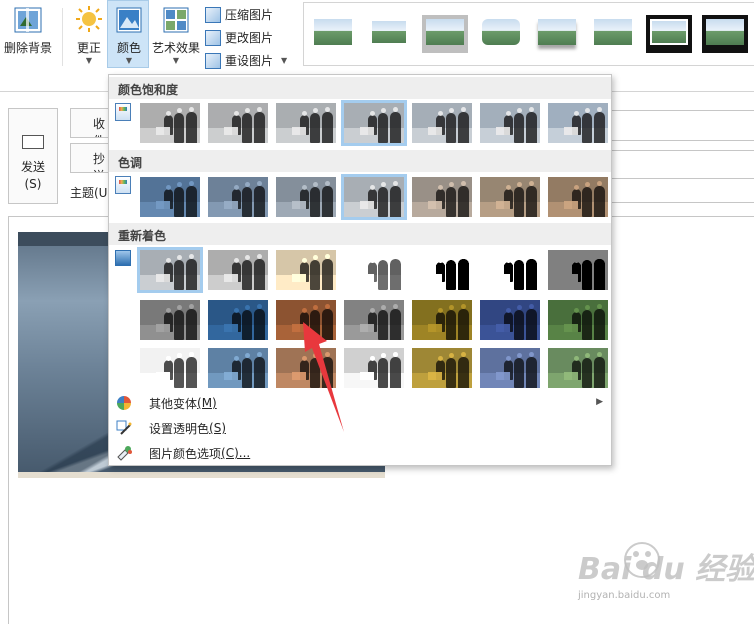 The width and height of the screenshot is (754, 624). I want to click on reset-picture-button: 重设图片 ▼, so click(246, 60).